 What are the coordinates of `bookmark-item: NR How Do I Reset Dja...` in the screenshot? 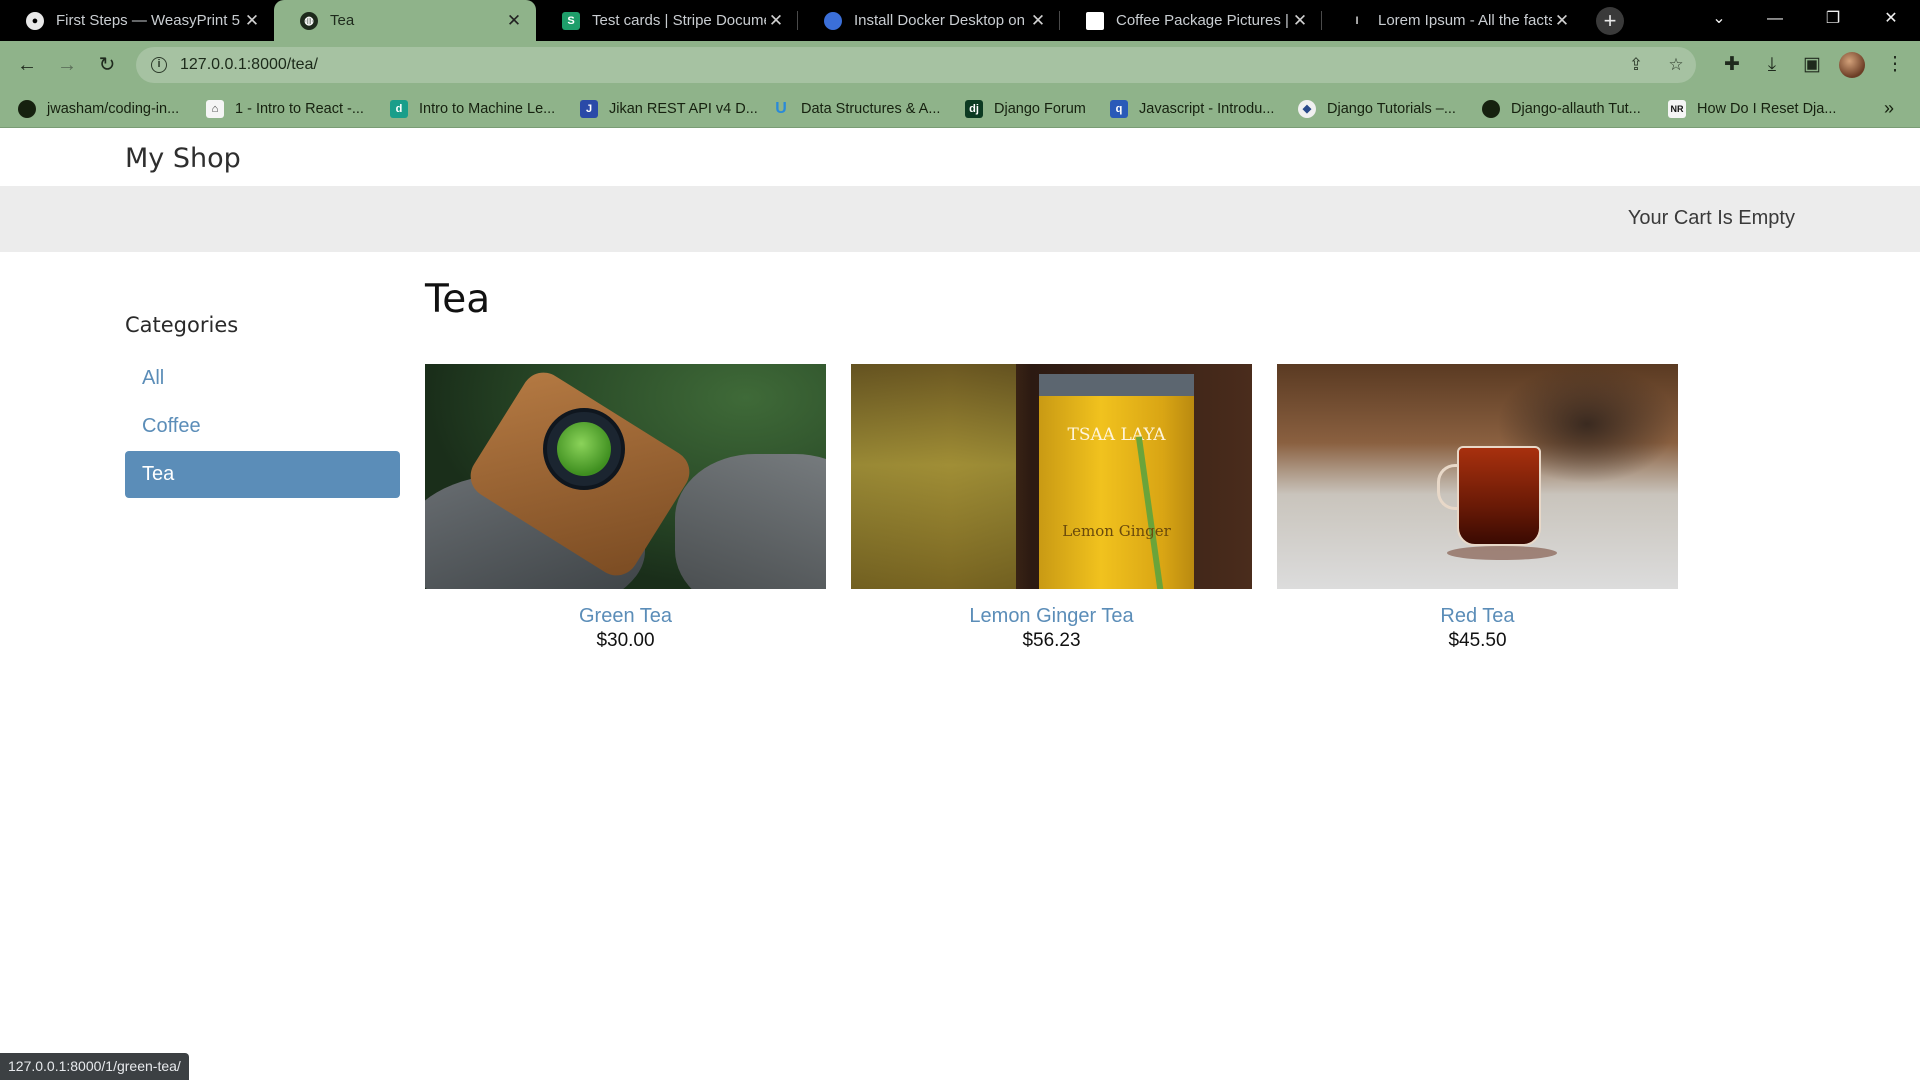 It's located at (1752, 108).